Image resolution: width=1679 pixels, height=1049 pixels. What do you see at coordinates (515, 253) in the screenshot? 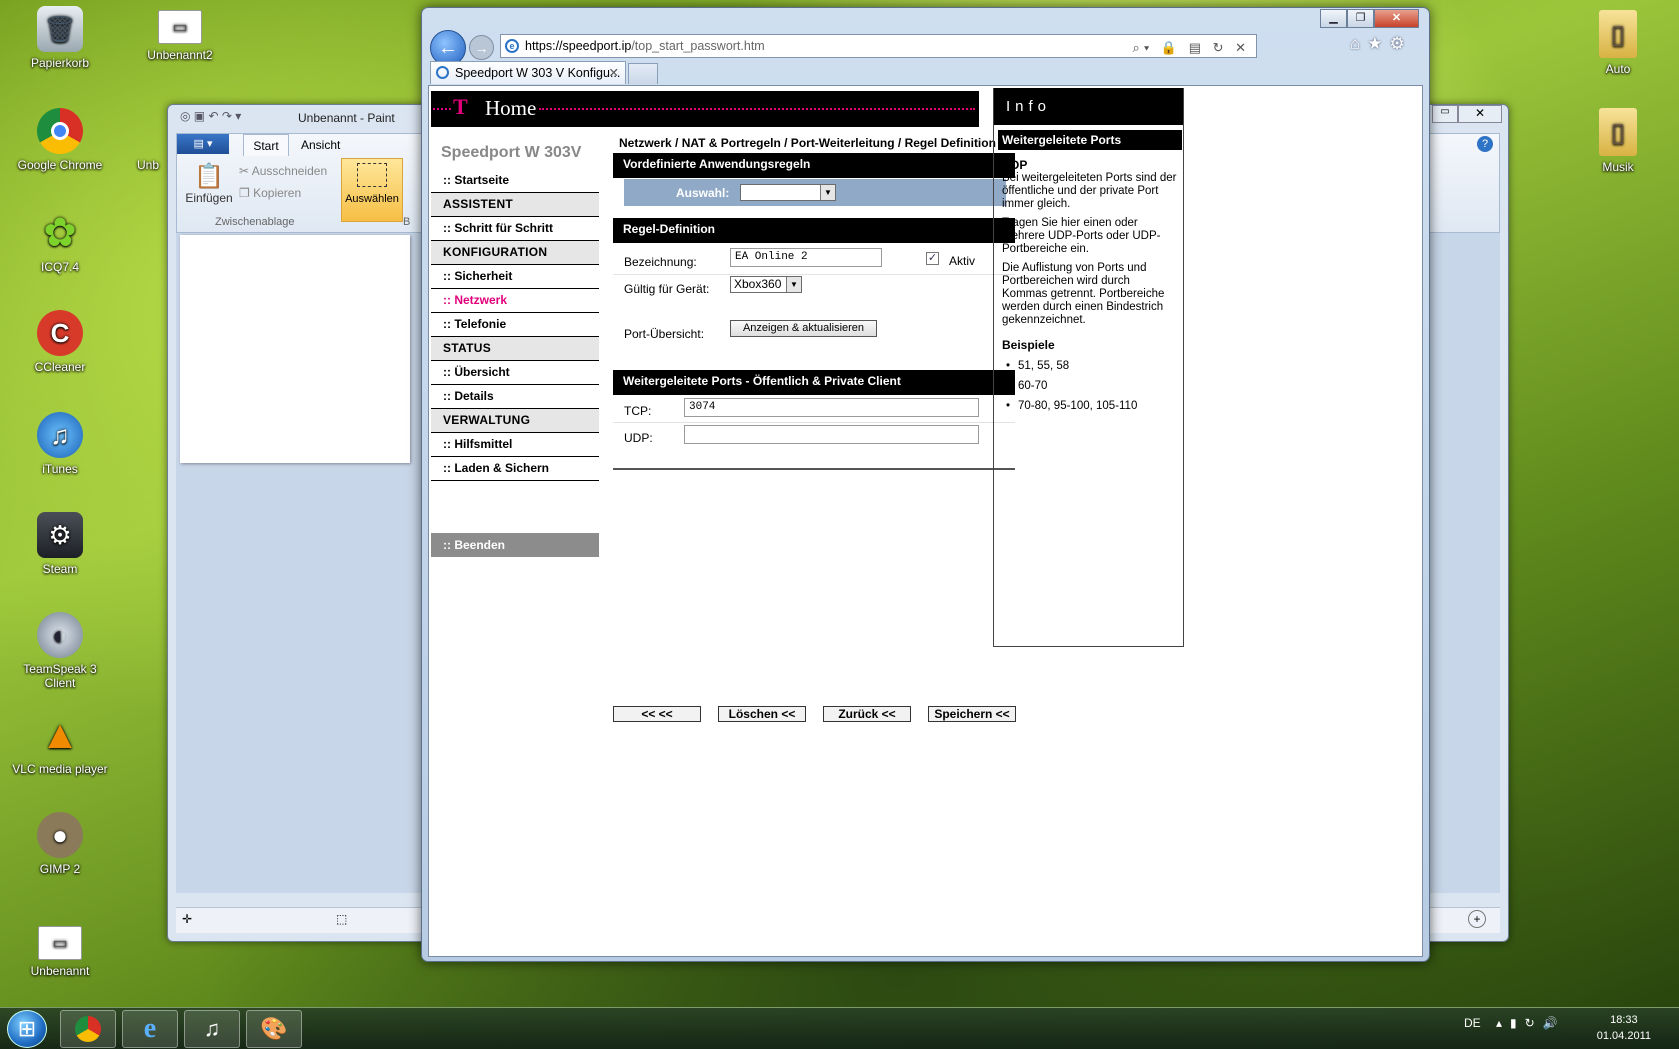
I see `menu-section-header: KONFIGURATION` at bounding box center [515, 253].